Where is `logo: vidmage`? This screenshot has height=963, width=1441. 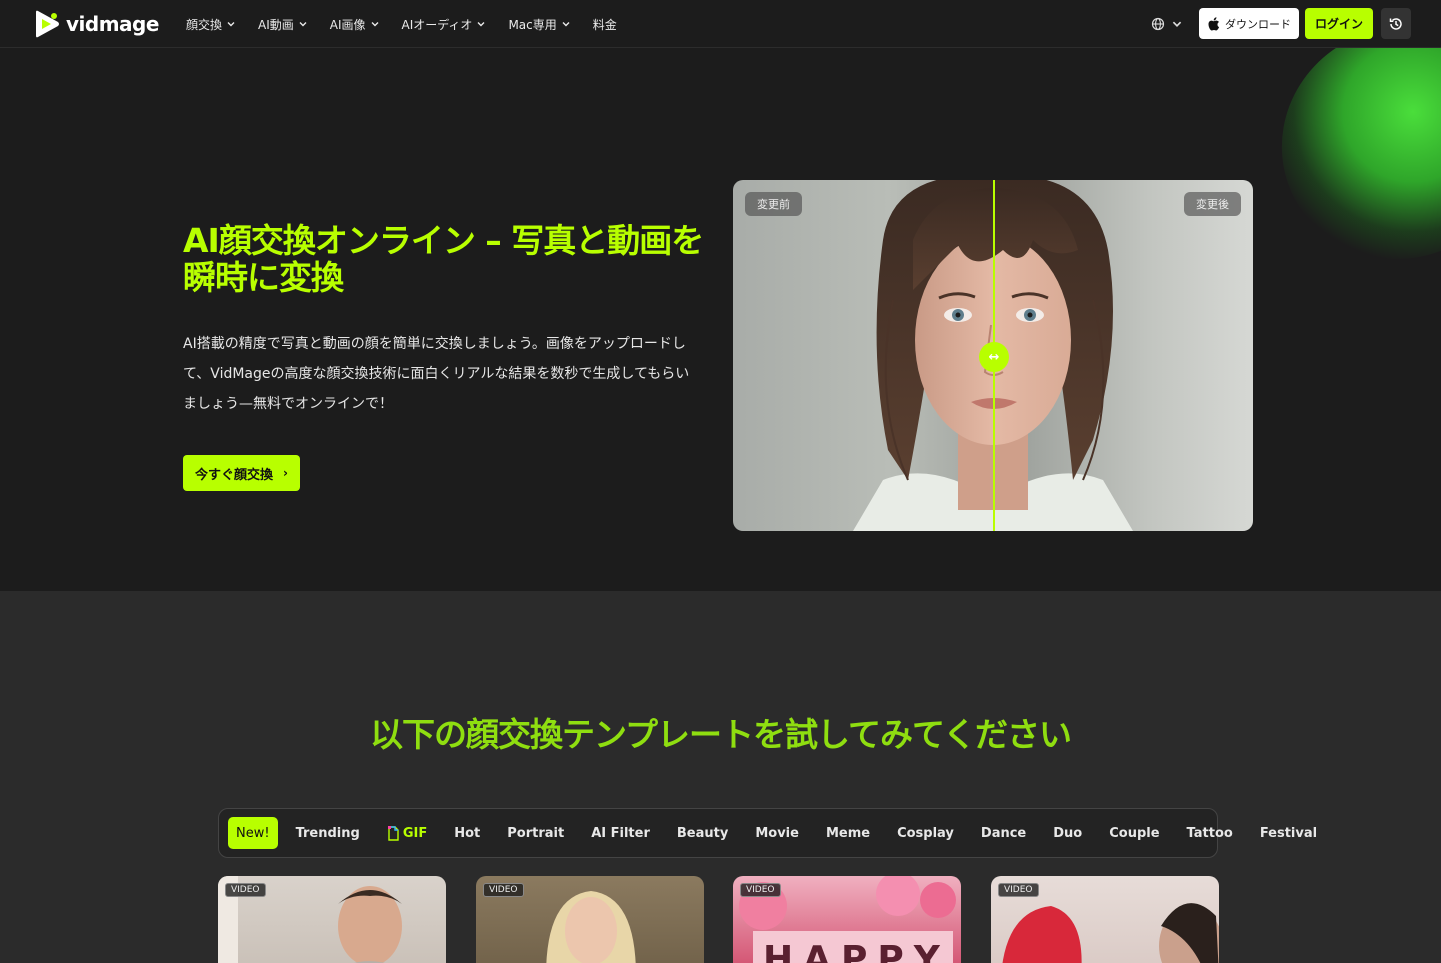
logo: vidmage is located at coordinates (95, 24).